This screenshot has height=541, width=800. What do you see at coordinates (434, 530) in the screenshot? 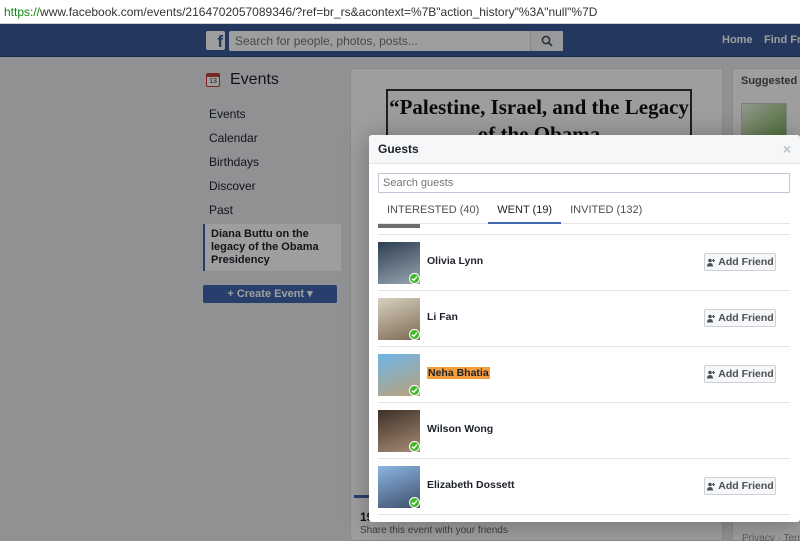
I see `share-prompt-text: Share this event with your friends` at bounding box center [434, 530].